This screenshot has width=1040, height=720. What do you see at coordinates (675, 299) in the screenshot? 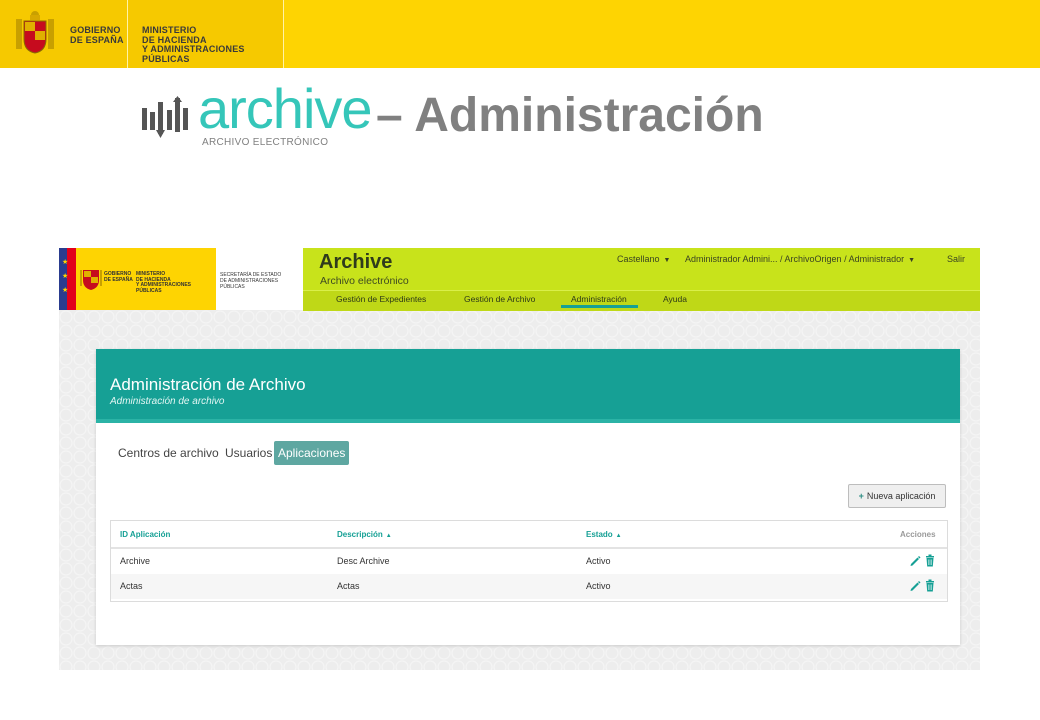
I see `nav-ayuda: Ayuda` at bounding box center [675, 299].